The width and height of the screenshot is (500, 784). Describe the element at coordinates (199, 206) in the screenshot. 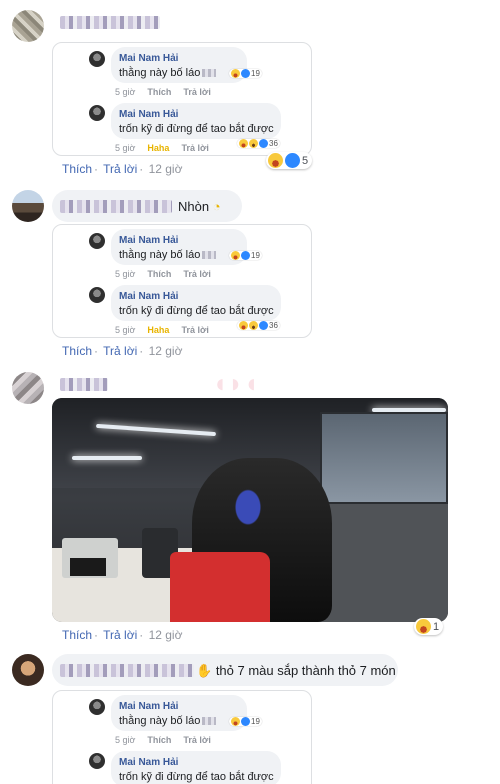

I see `comment-text: Nhòn ◔` at that location.